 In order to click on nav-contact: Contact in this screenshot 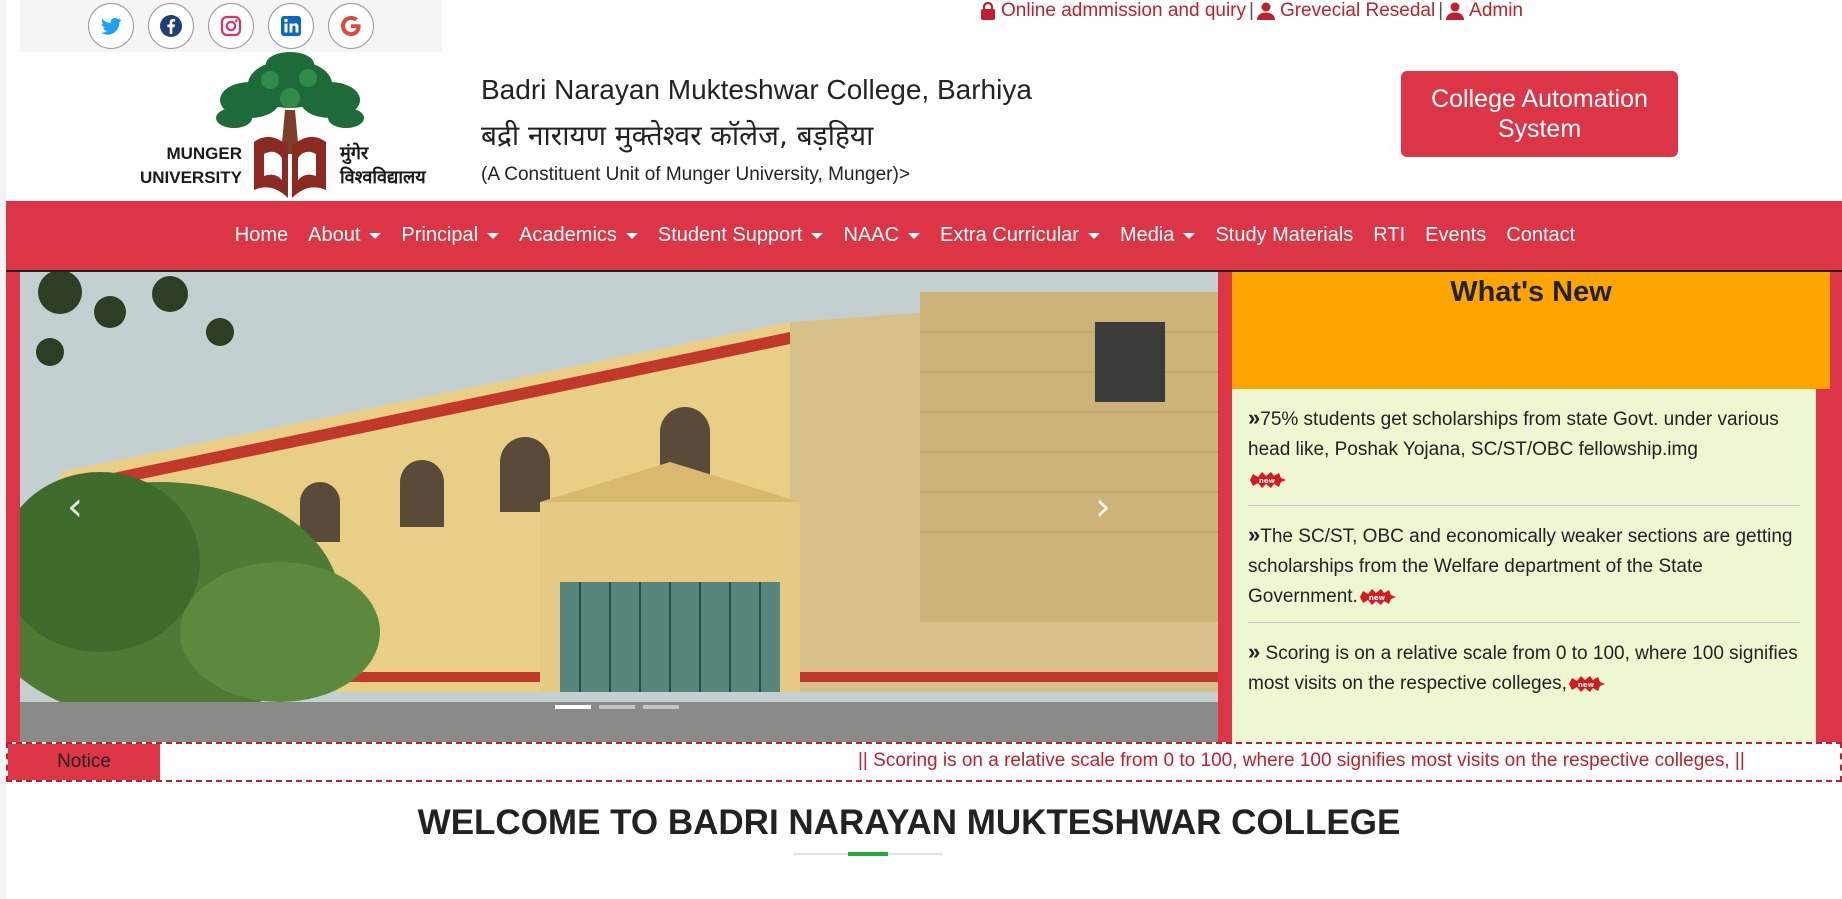, I will do `click(1540, 235)`.